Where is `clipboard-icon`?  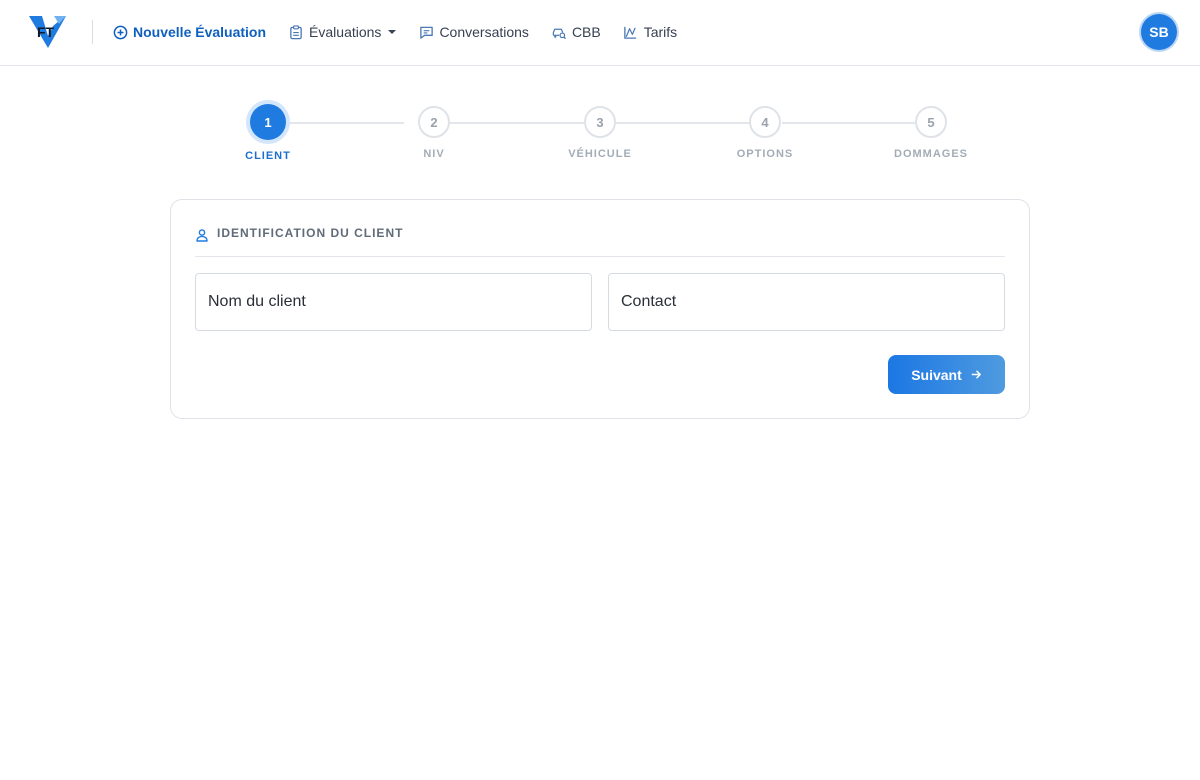 clipboard-icon is located at coordinates (296, 32).